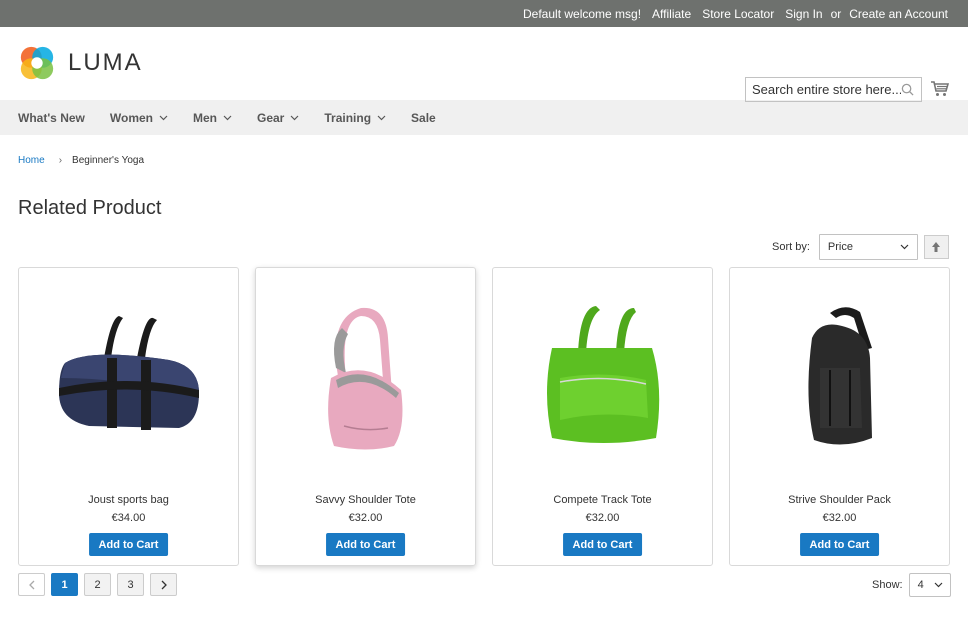  Describe the element at coordinates (31, 160) in the screenshot. I see `breadcrumb-home-link: Home` at that location.